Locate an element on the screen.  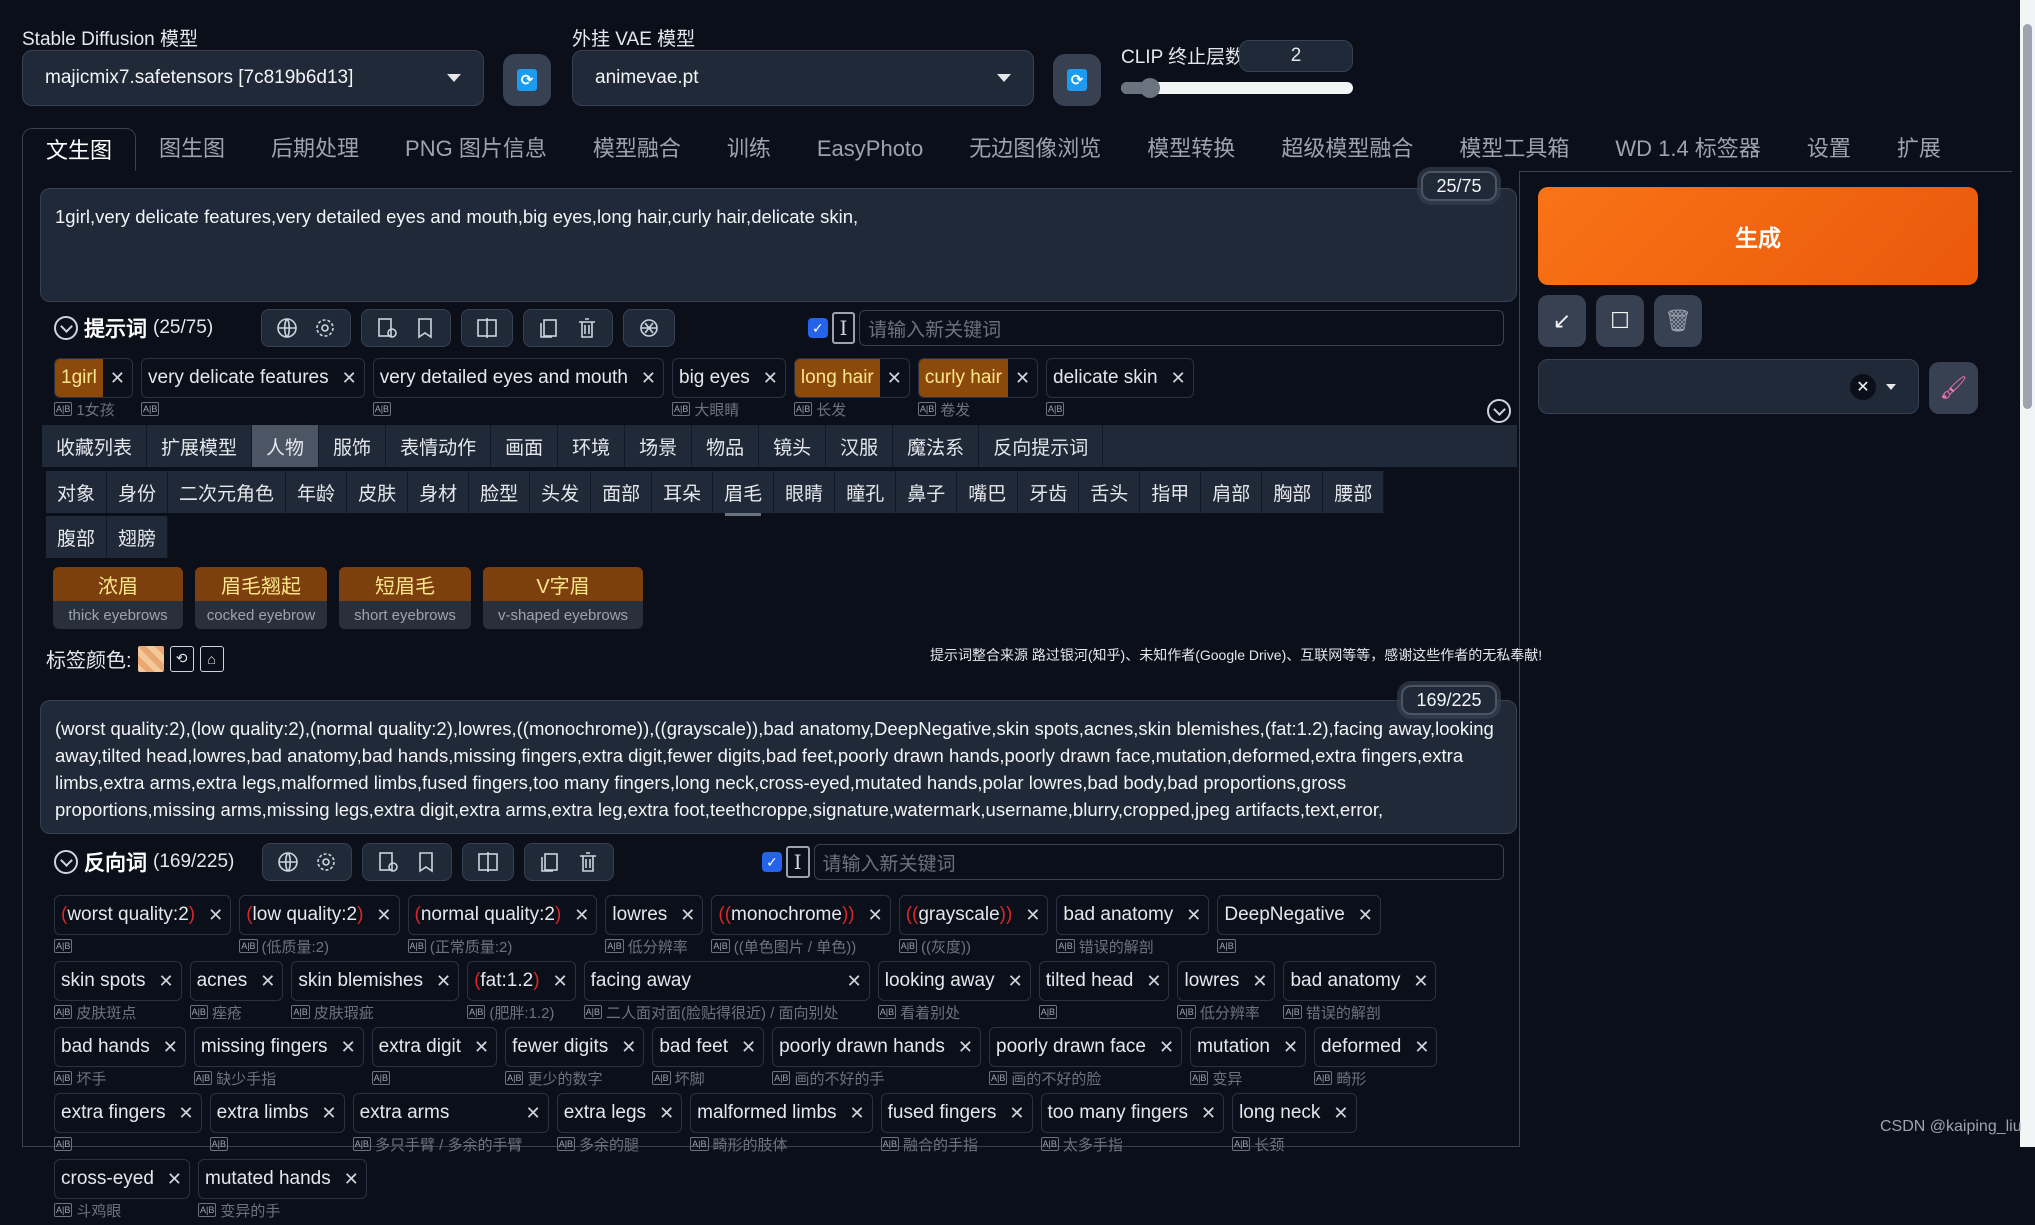
tag-color-swatch is located at coordinates (150, 658).